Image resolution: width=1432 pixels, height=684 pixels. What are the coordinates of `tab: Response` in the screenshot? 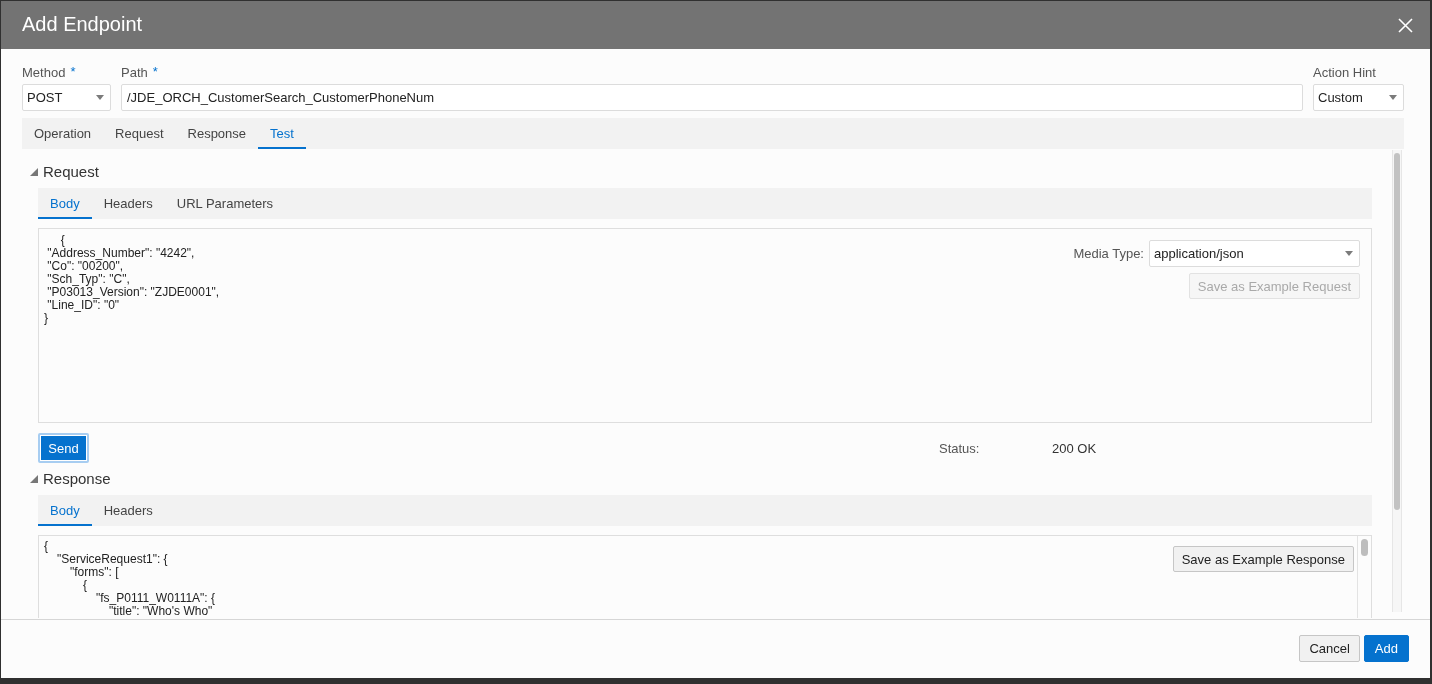 It's located at (217, 133).